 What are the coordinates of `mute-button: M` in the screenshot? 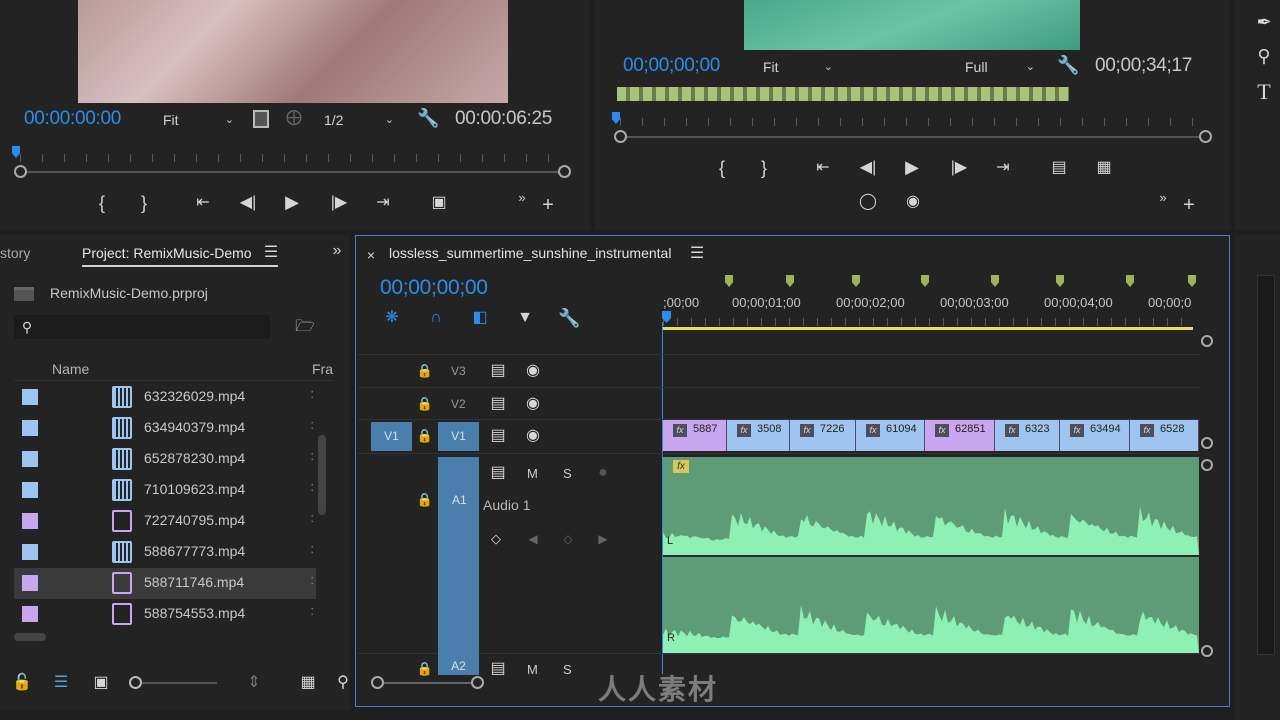 It's located at (532, 473).